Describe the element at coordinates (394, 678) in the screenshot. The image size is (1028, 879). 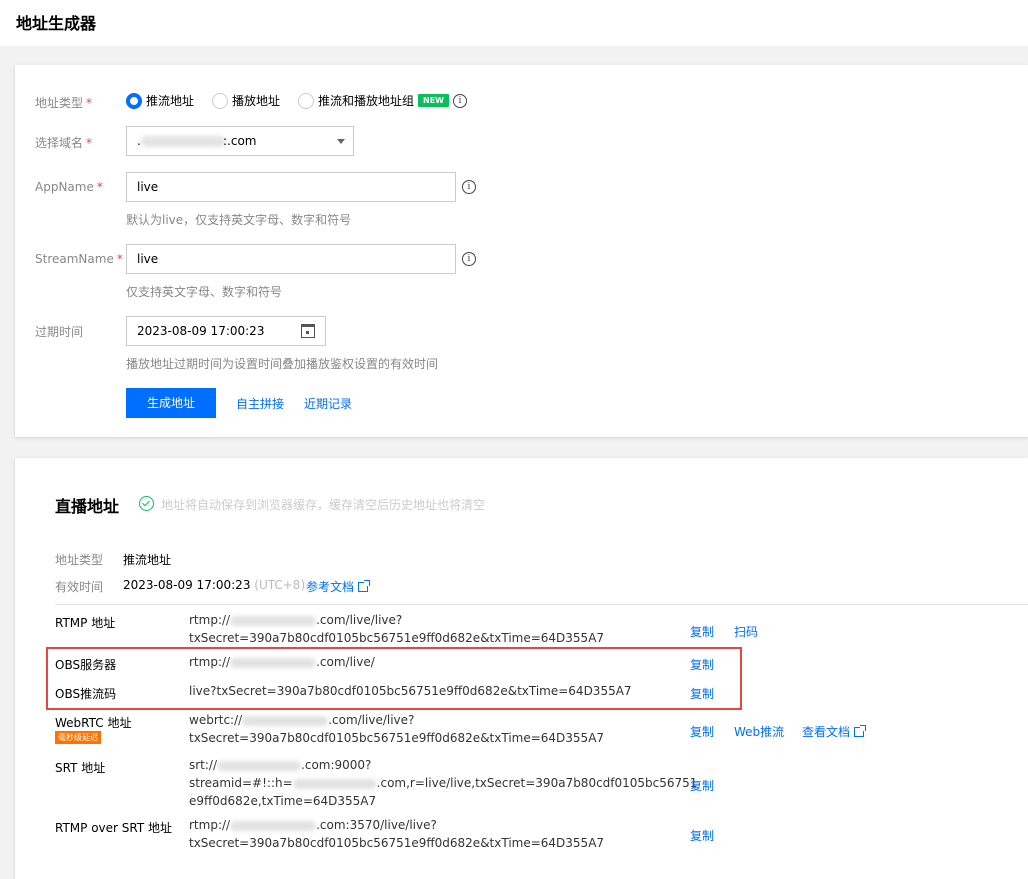
I see `highlight-box` at that location.